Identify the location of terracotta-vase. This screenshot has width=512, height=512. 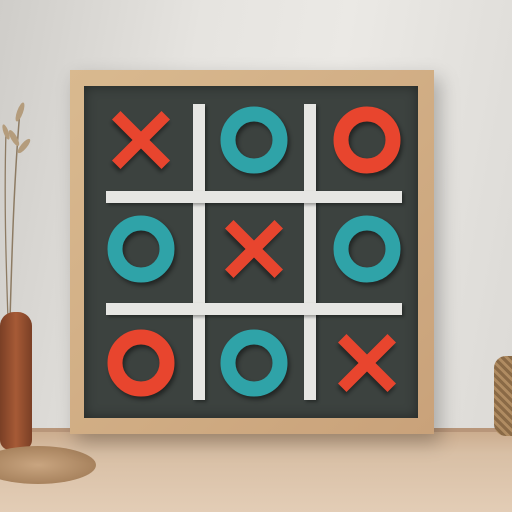
(16, 381).